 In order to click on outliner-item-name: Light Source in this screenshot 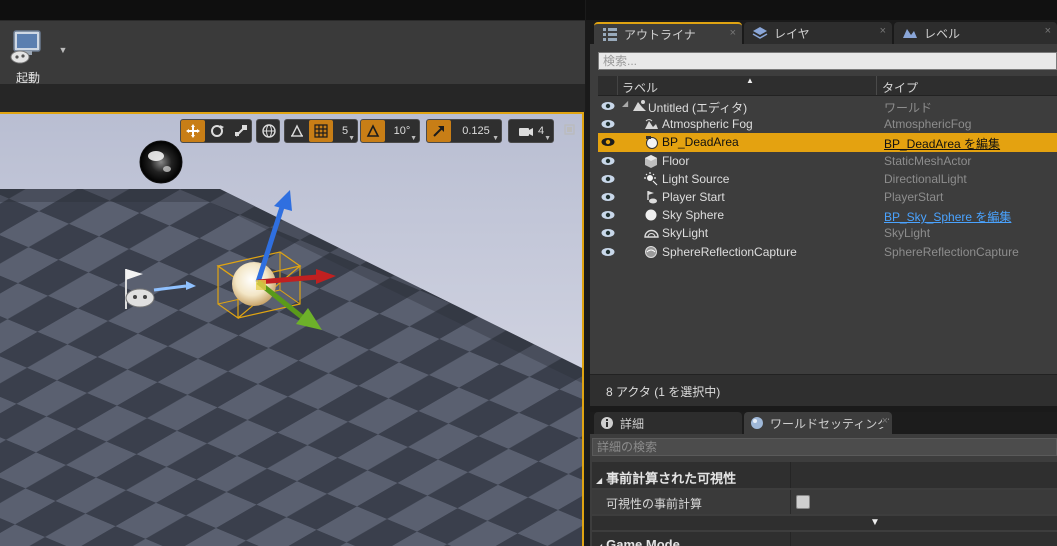, I will do `click(696, 178)`.